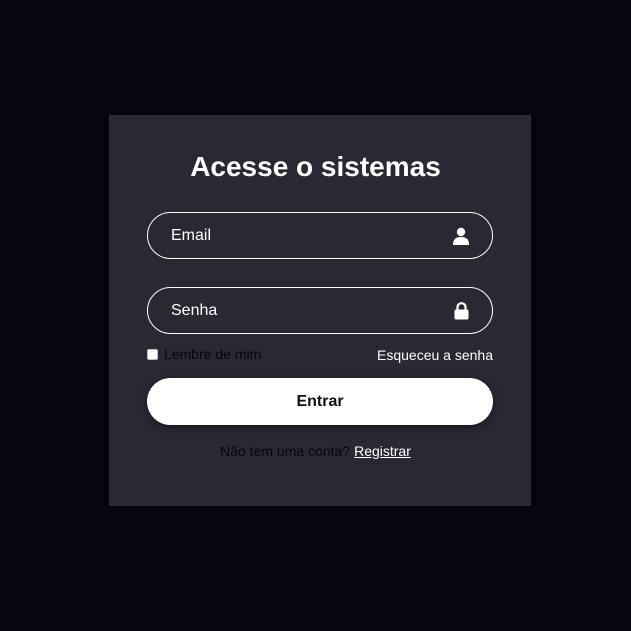 The height and width of the screenshot is (631, 631). What do you see at coordinates (461, 236) in the screenshot?
I see `user-icon` at bounding box center [461, 236].